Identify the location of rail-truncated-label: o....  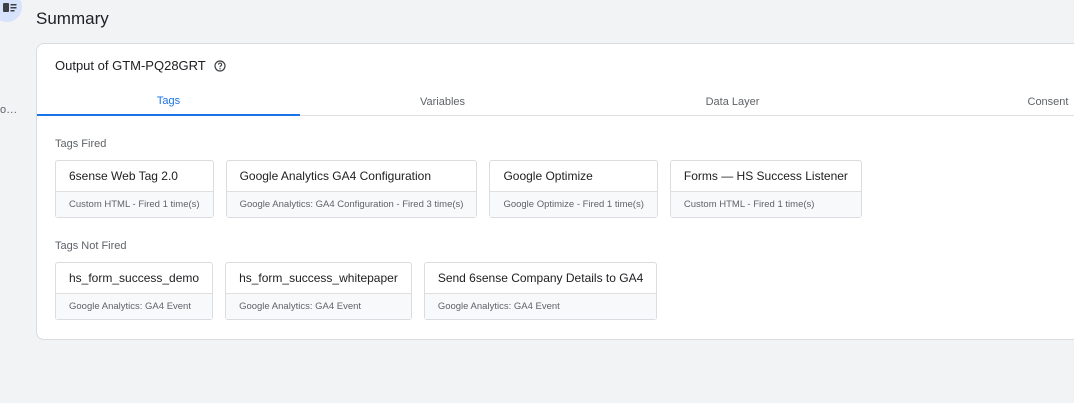
(9, 110).